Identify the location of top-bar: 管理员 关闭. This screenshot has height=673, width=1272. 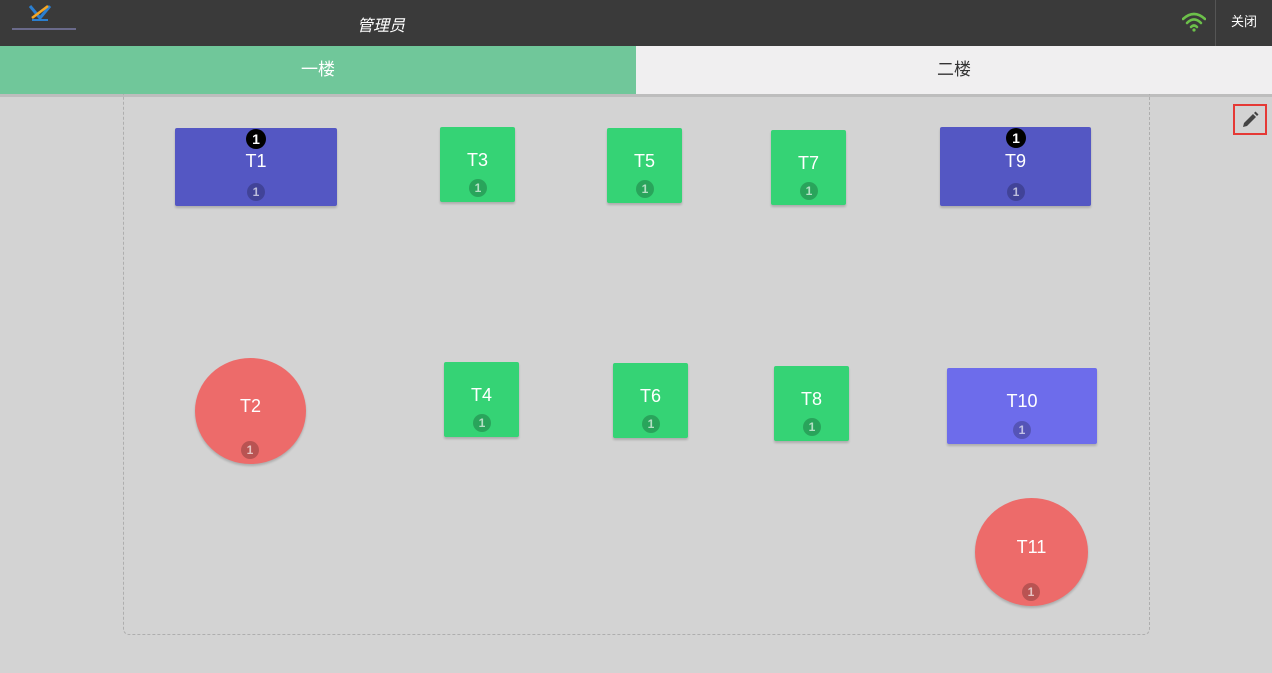
(636, 23).